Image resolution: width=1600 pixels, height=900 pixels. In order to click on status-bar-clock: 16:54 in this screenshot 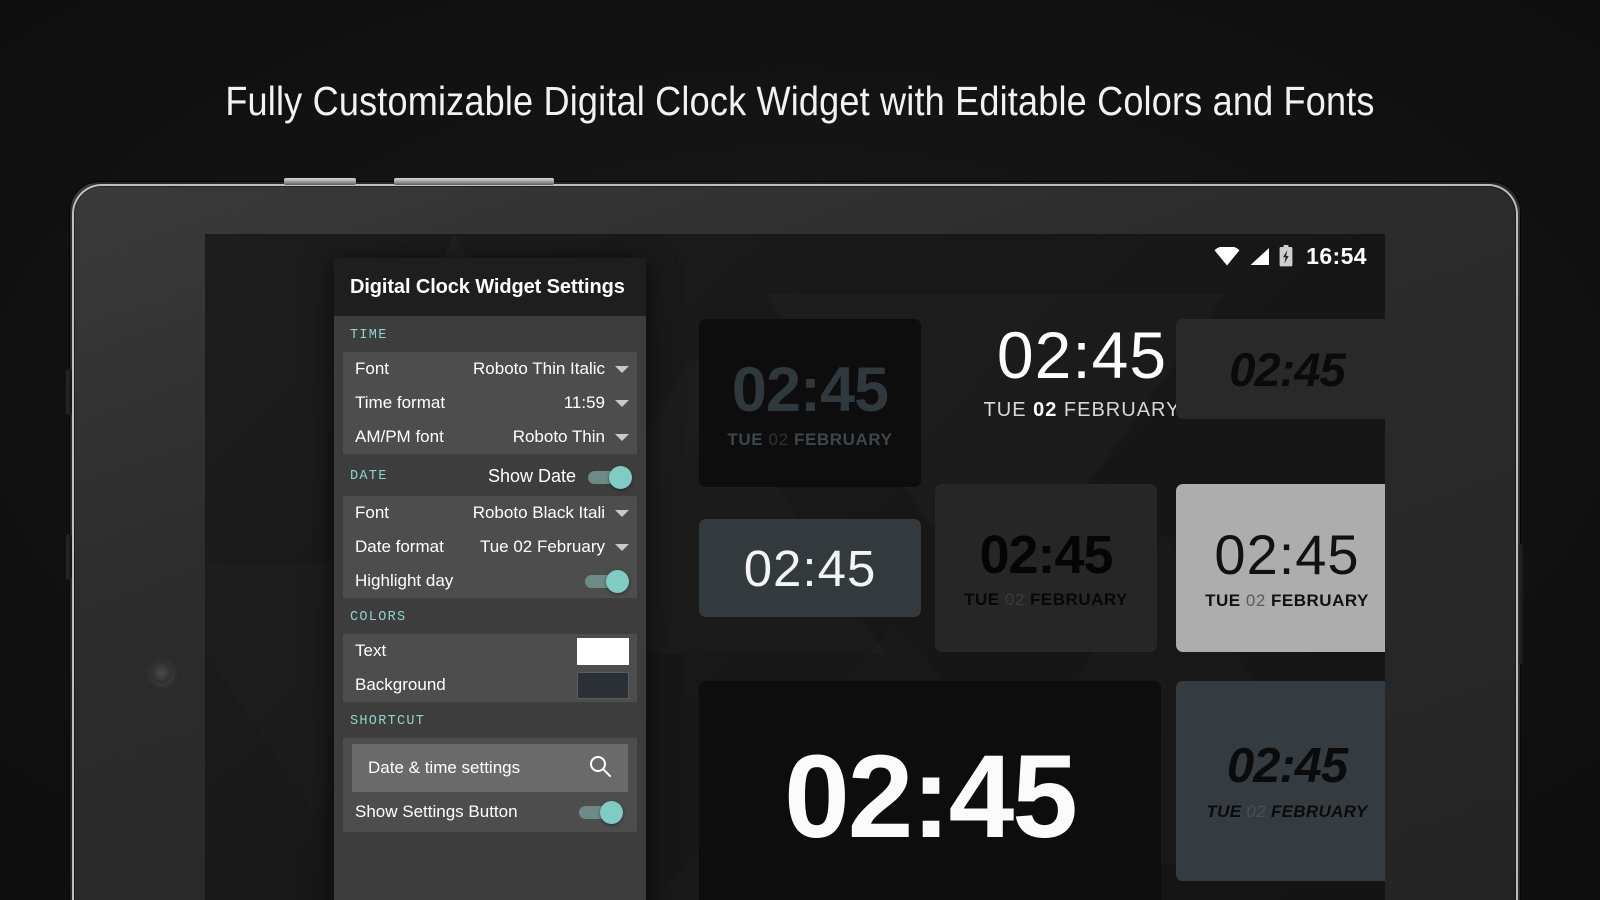, I will do `click(1336, 255)`.